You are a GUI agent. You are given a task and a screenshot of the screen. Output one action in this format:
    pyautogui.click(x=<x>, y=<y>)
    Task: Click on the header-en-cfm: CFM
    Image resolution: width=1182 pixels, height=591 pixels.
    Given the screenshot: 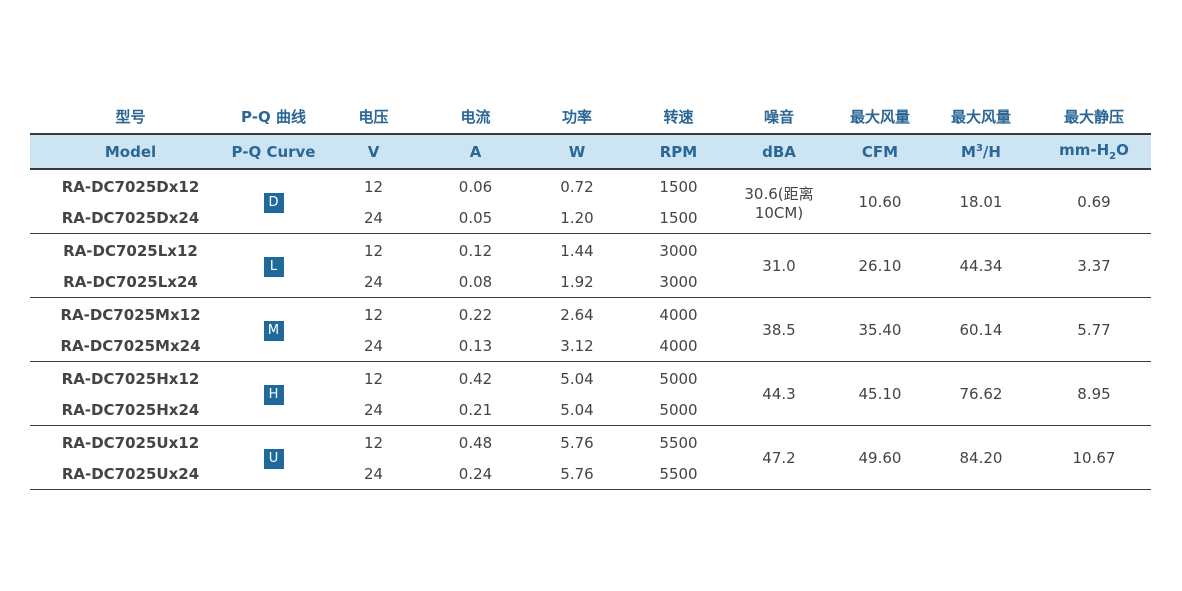 What is the action you would take?
    pyautogui.click(x=880, y=151)
    